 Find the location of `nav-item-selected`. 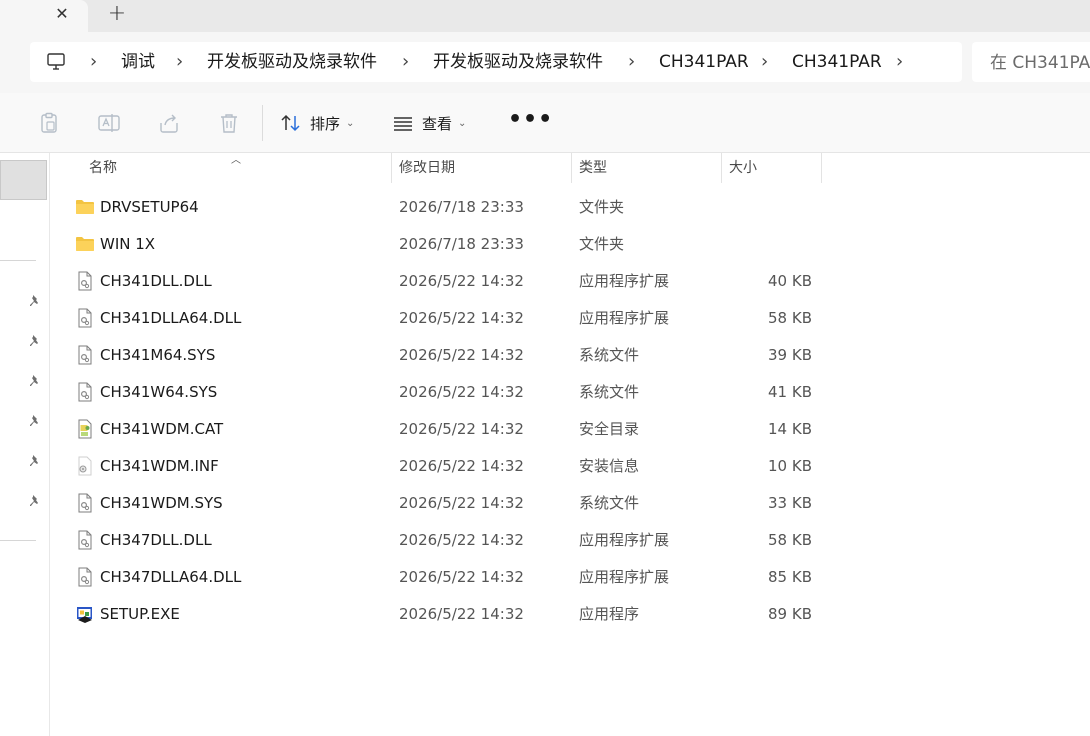

nav-item-selected is located at coordinates (23, 180).